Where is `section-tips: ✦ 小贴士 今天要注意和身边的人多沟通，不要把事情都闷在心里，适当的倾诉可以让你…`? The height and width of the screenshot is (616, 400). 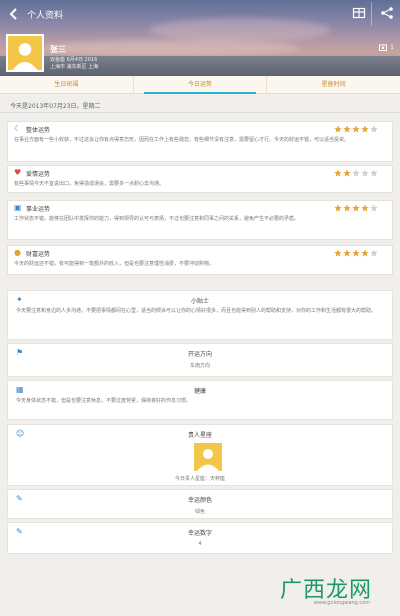
section-tips: ✦ 小贴士 今天要注意和身边的人多沟通，不要把事情都闷在心里，适当的倾诉可以让你… is located at coordinates (200, 315).